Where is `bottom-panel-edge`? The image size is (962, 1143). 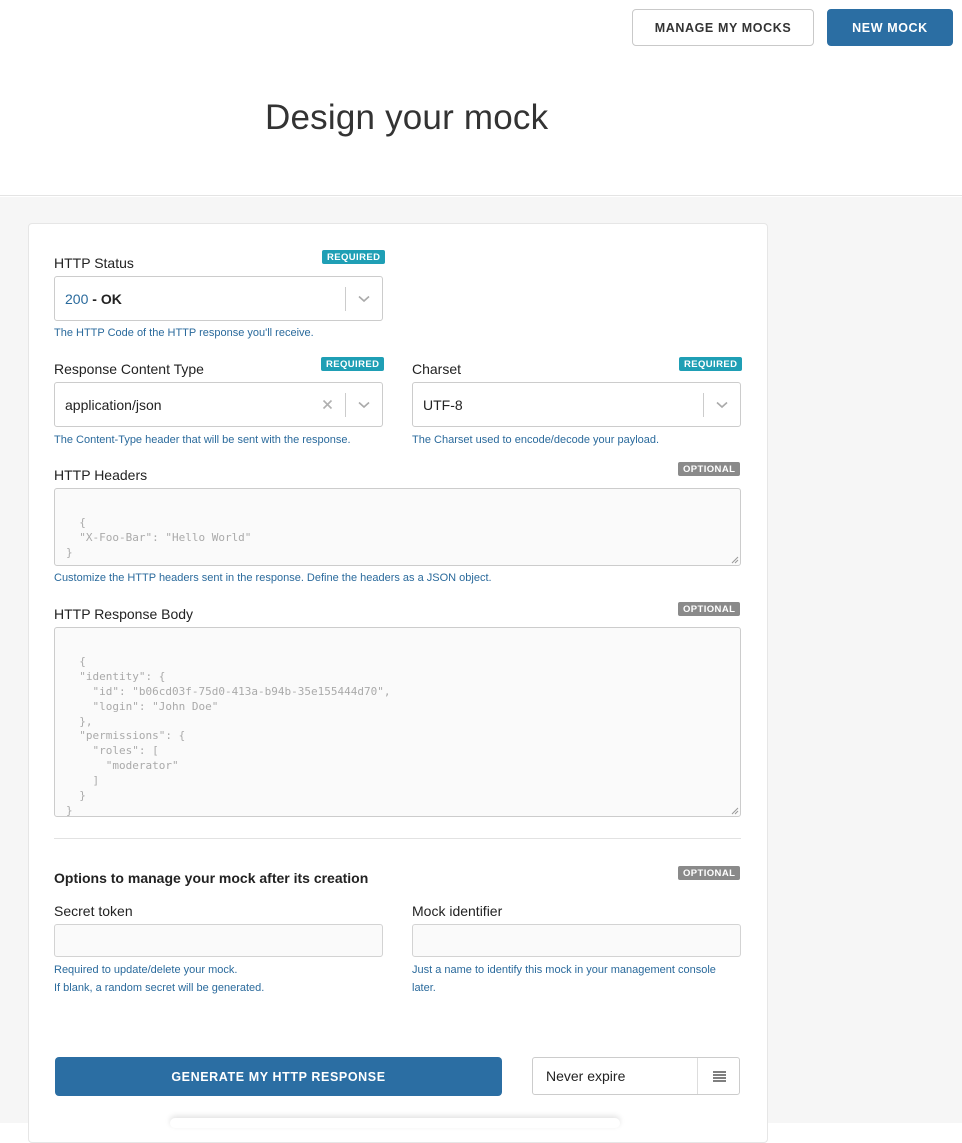
bottom-panel-edge is located at coordinates (395, 1123).